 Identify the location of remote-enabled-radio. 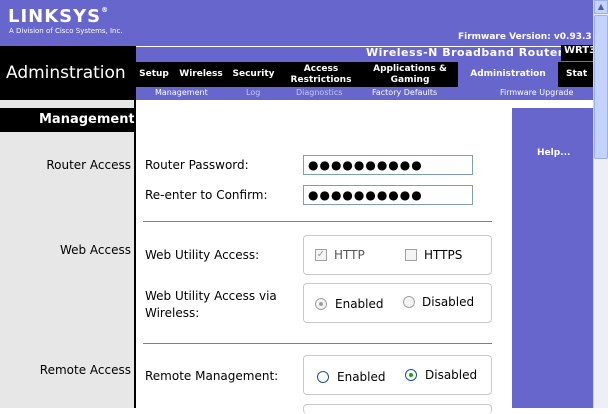
(323, 377).